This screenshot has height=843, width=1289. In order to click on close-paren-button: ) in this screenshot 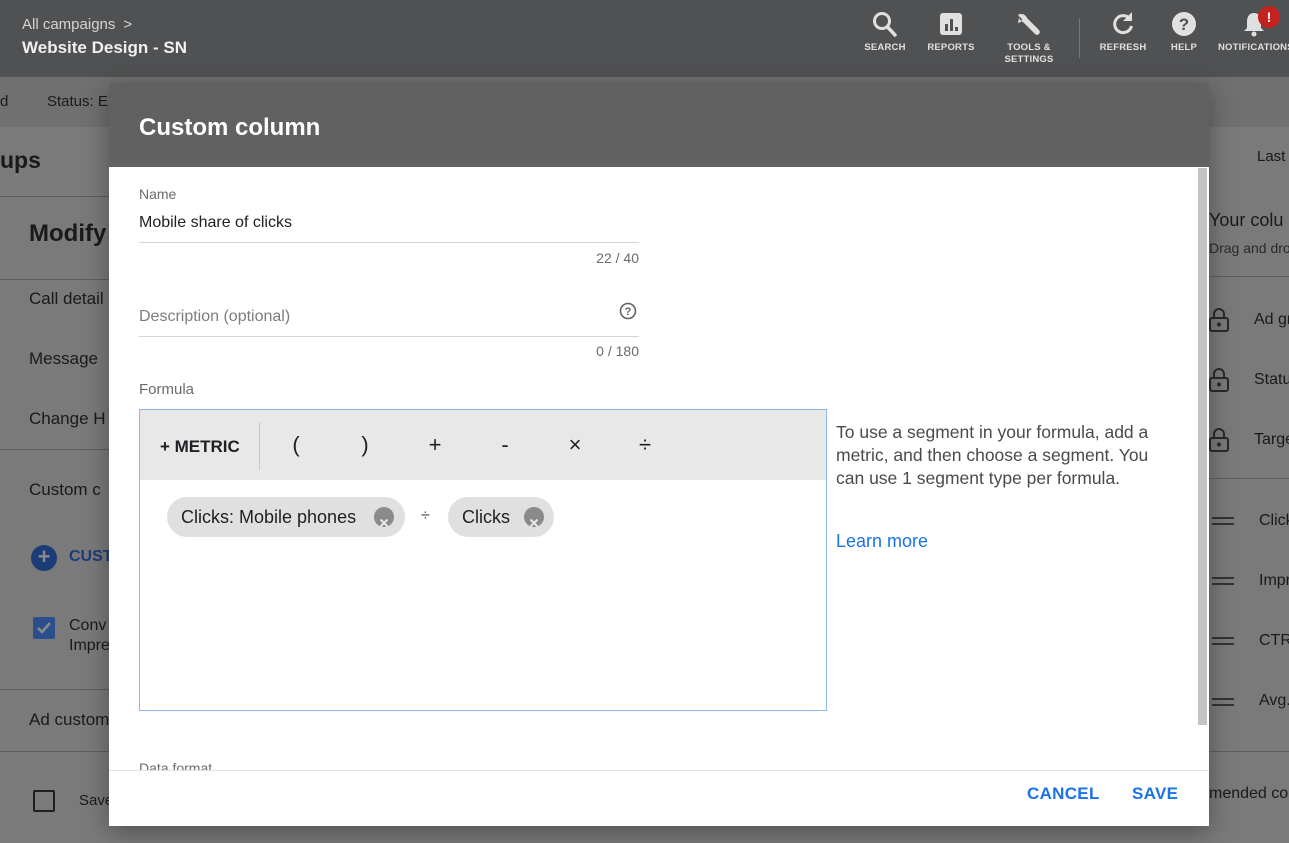, I will do `click(365, 445)`.